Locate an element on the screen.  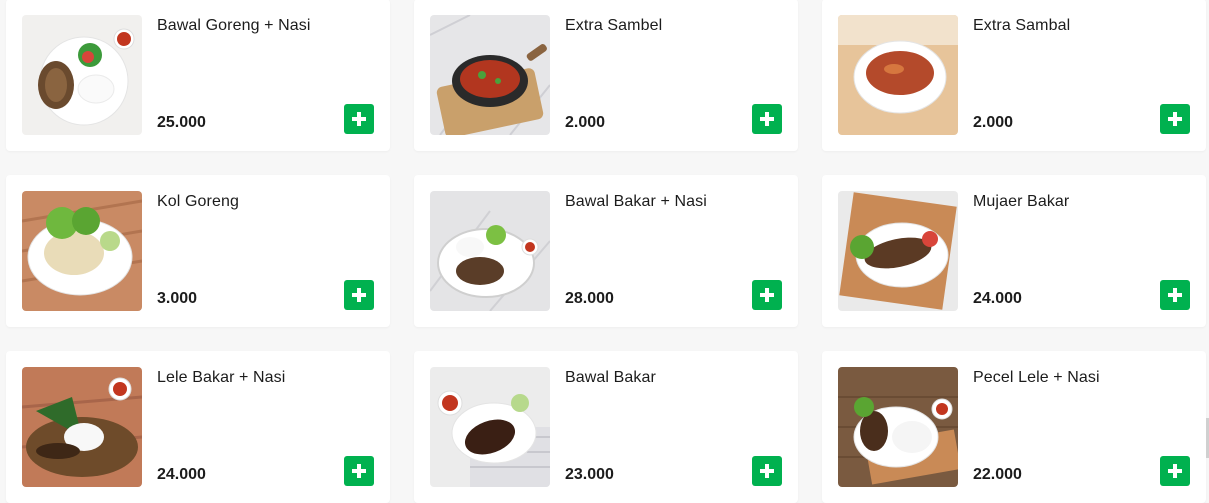
menu-item-name: Extra Sambal is located at coordinates (1022, 25).